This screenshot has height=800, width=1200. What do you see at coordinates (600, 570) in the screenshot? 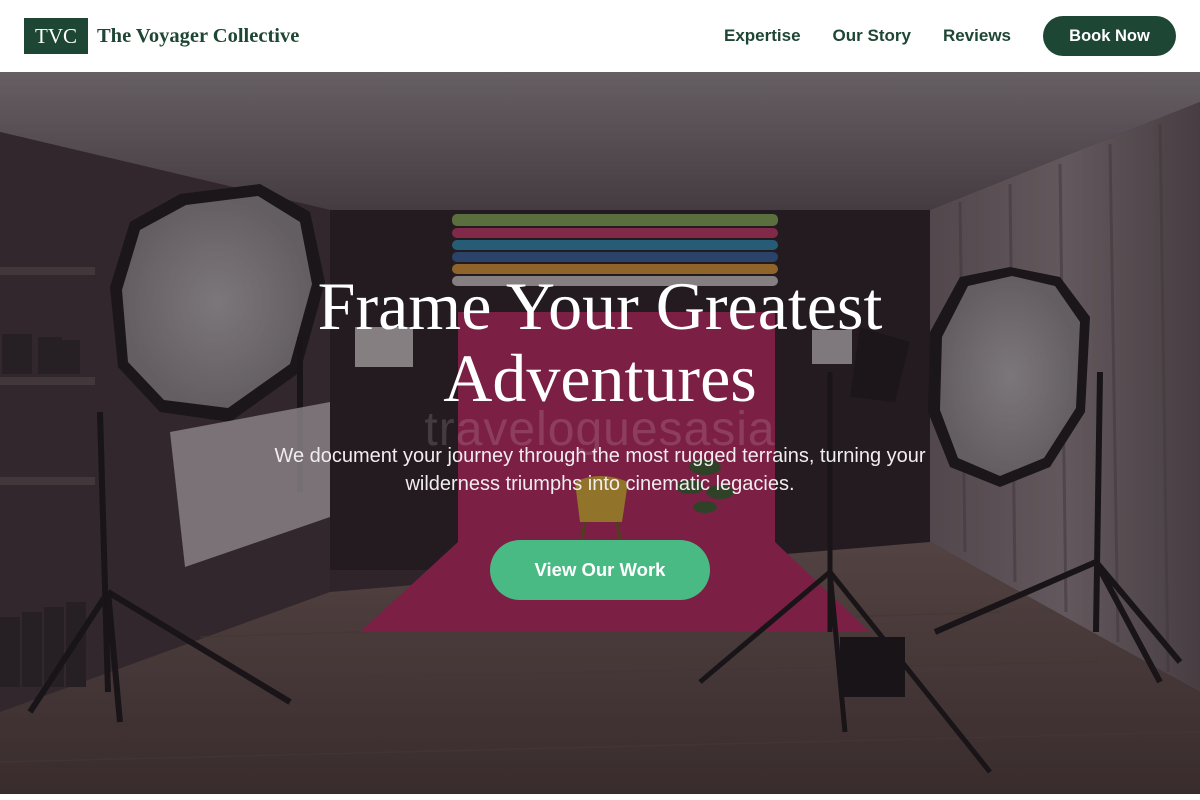
I see `view-our-work-button: View Our Work` at bounding box center [600, 570].